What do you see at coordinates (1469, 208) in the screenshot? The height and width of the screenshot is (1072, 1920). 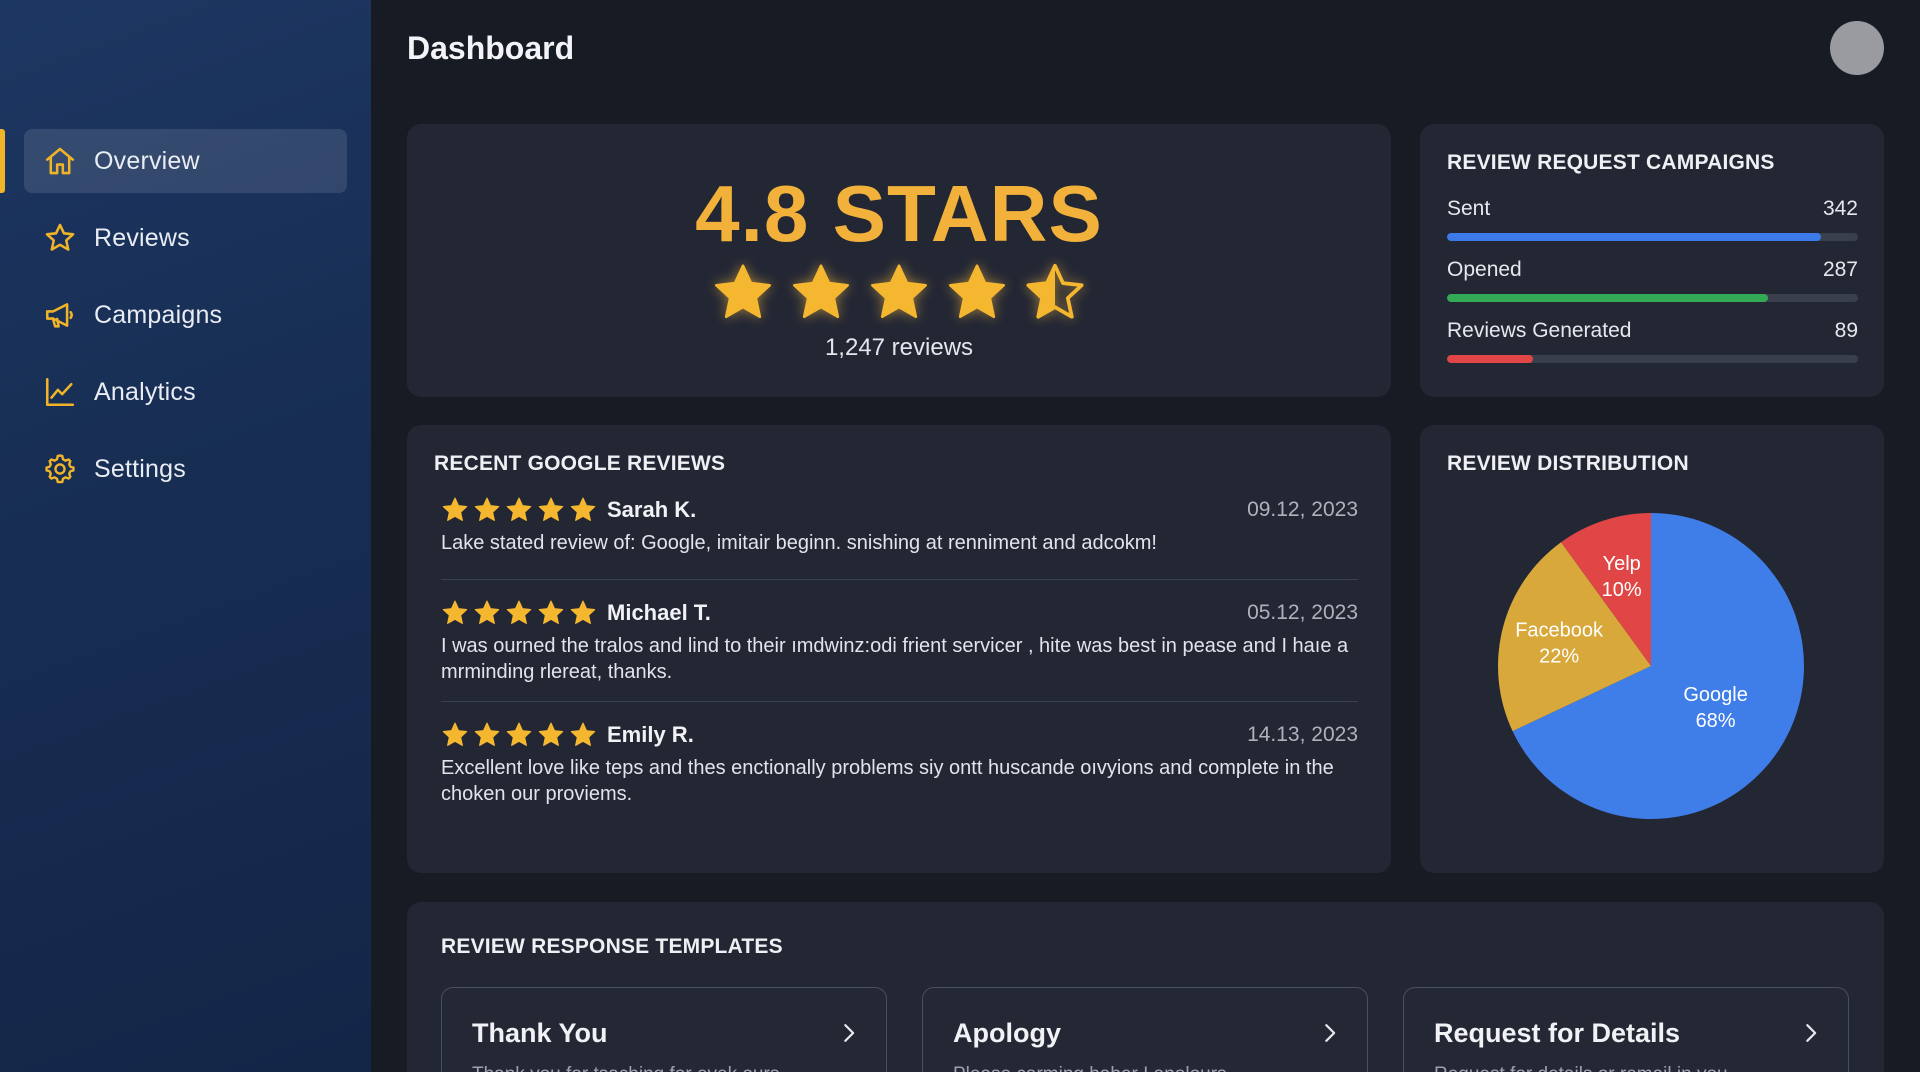 I see `metric-label: Sent` at bounding box center [1469, 208].